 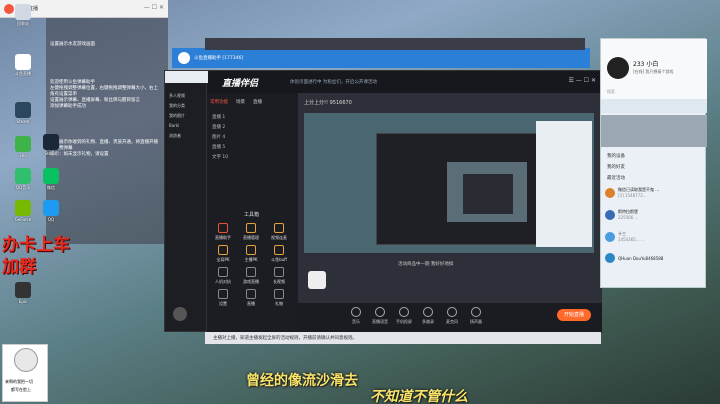 I want to click on dark-bar-behind, so click(x=395, y=44).